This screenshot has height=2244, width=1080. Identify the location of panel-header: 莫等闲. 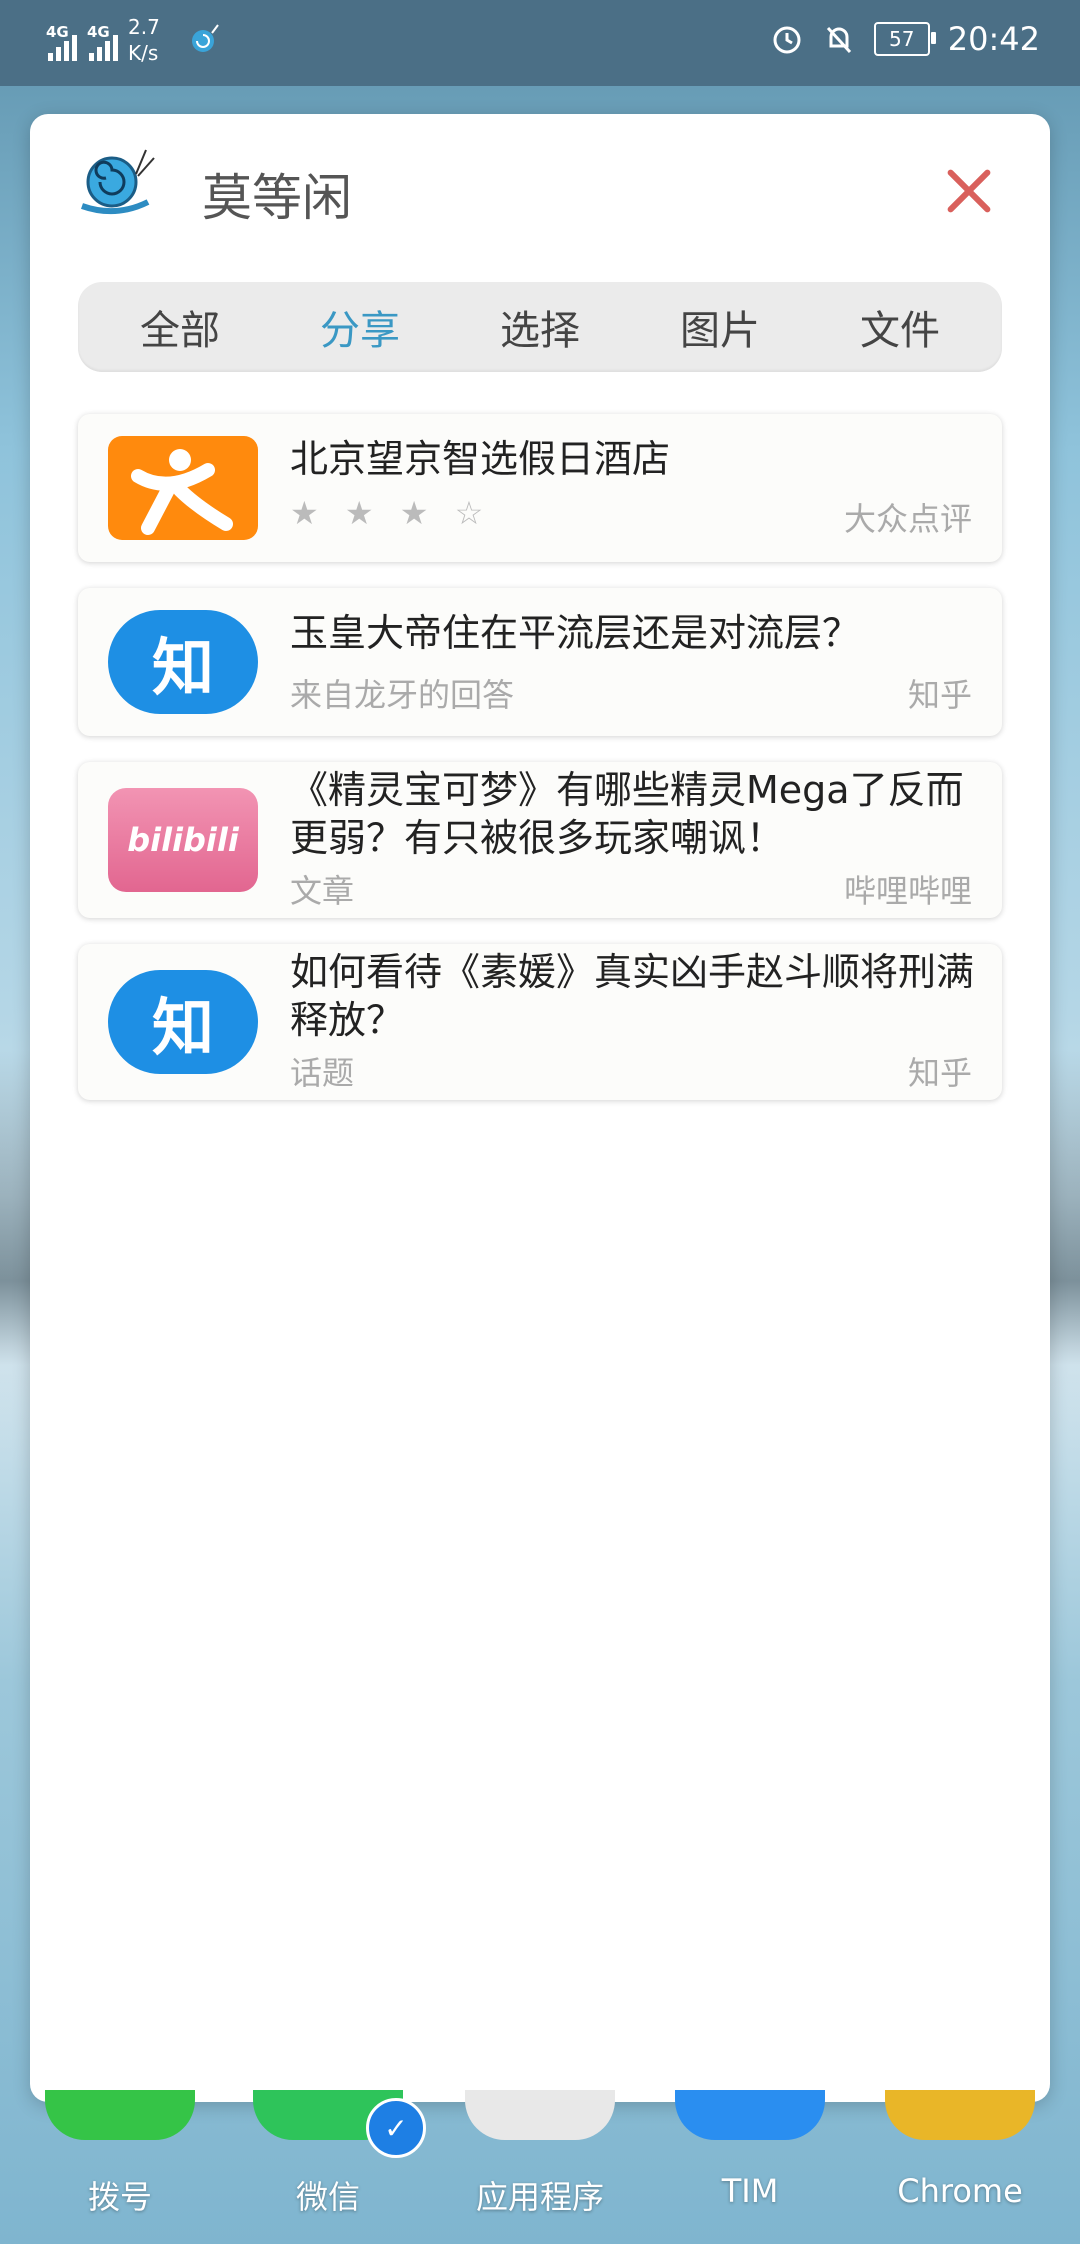
(540, 184).